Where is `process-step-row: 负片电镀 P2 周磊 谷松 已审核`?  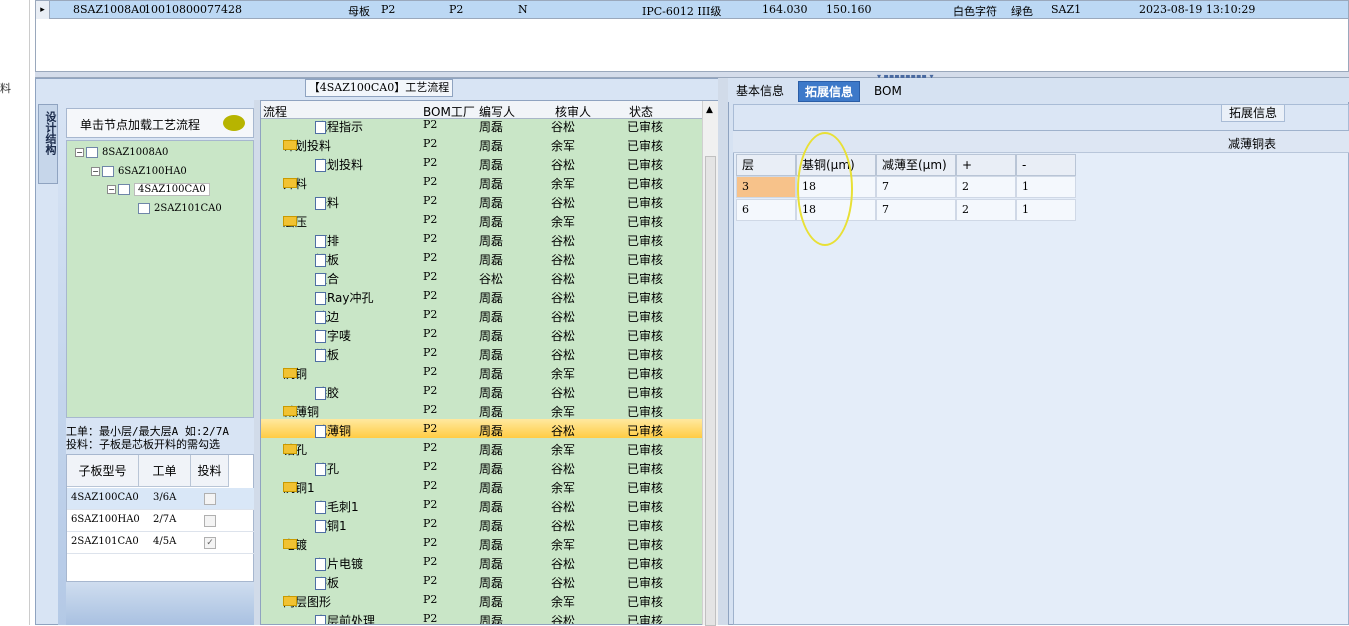
process-step-row: 负片电镀 P2 周磊 谷松 已审核 is located at coordinates (482, 561).